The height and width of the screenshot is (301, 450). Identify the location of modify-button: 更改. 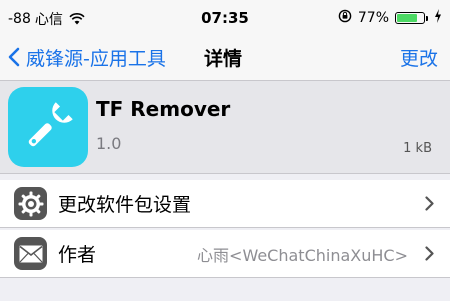
(419, 57).